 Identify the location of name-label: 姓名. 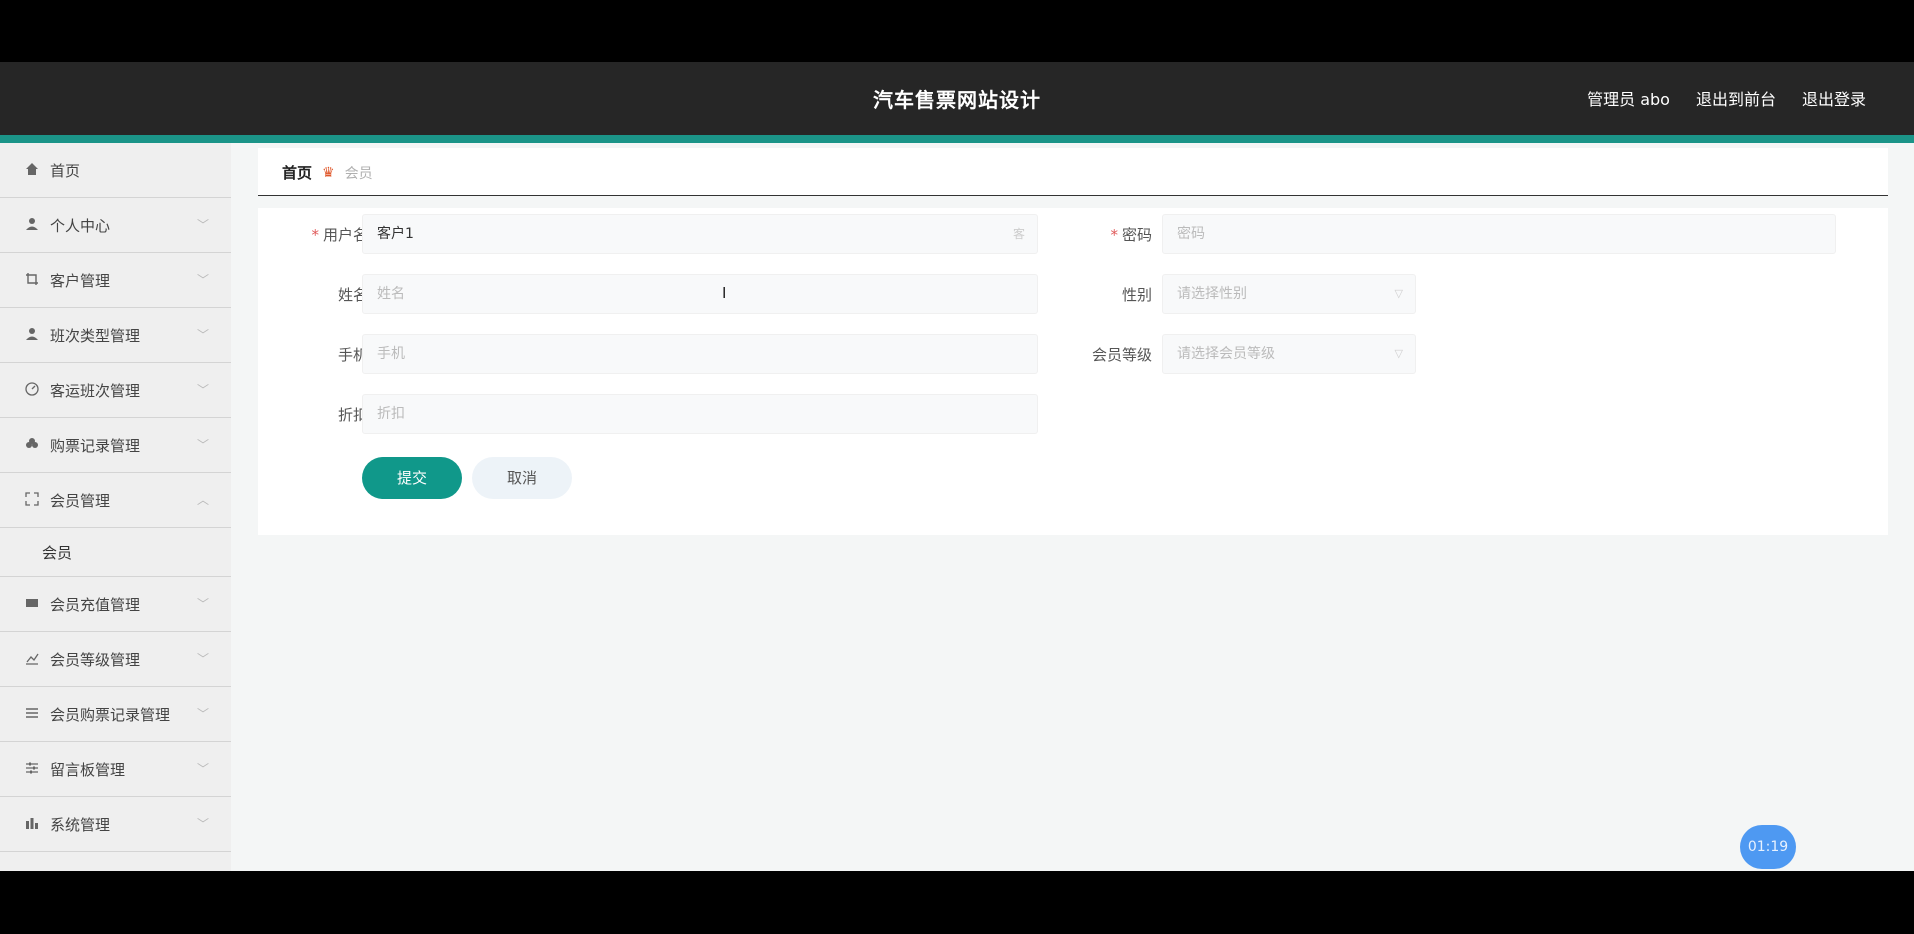
(352, 295).